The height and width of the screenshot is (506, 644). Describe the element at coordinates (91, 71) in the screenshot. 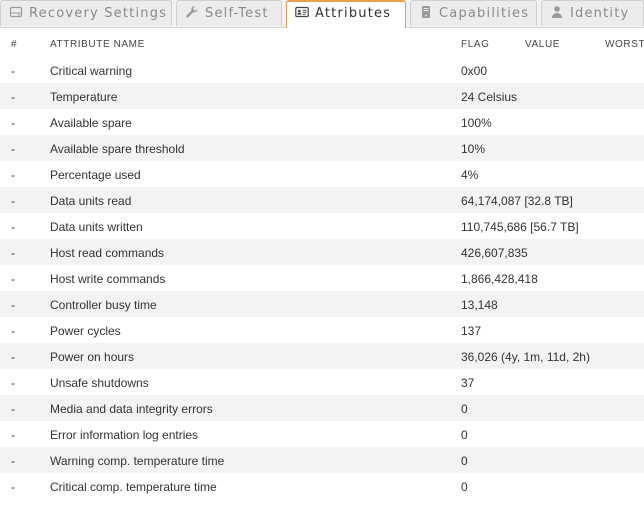

I see `attribute-name: Critical warning` at that location.